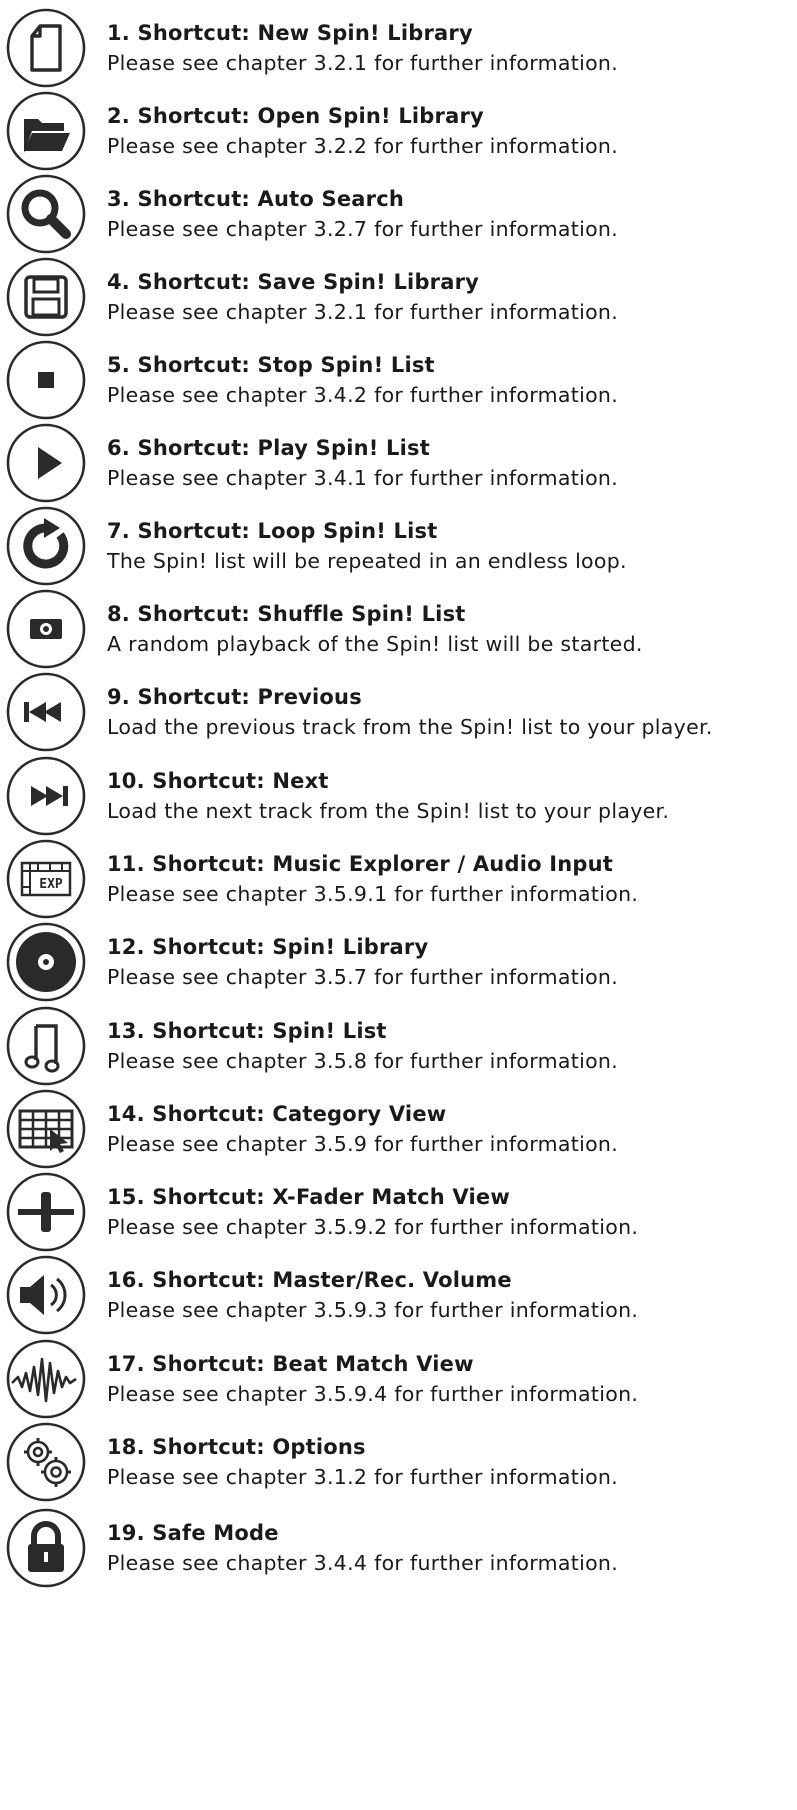 The height and width of the screenshot is (1810, 797). I want to click on shortcut-title: 3. Shortcut: Auto Search, so click(256, 199).